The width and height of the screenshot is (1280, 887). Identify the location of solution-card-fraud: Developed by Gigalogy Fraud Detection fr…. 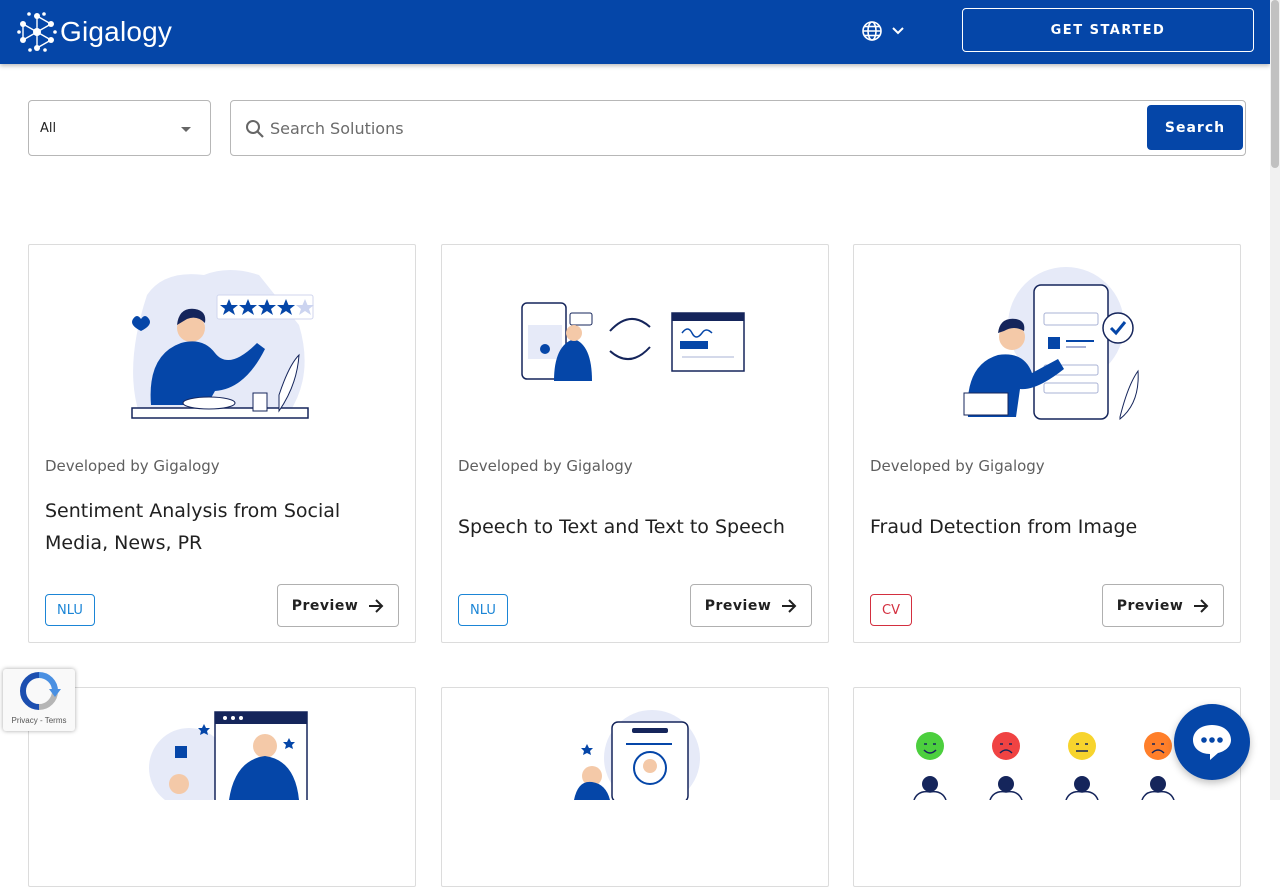
(1047, 443).